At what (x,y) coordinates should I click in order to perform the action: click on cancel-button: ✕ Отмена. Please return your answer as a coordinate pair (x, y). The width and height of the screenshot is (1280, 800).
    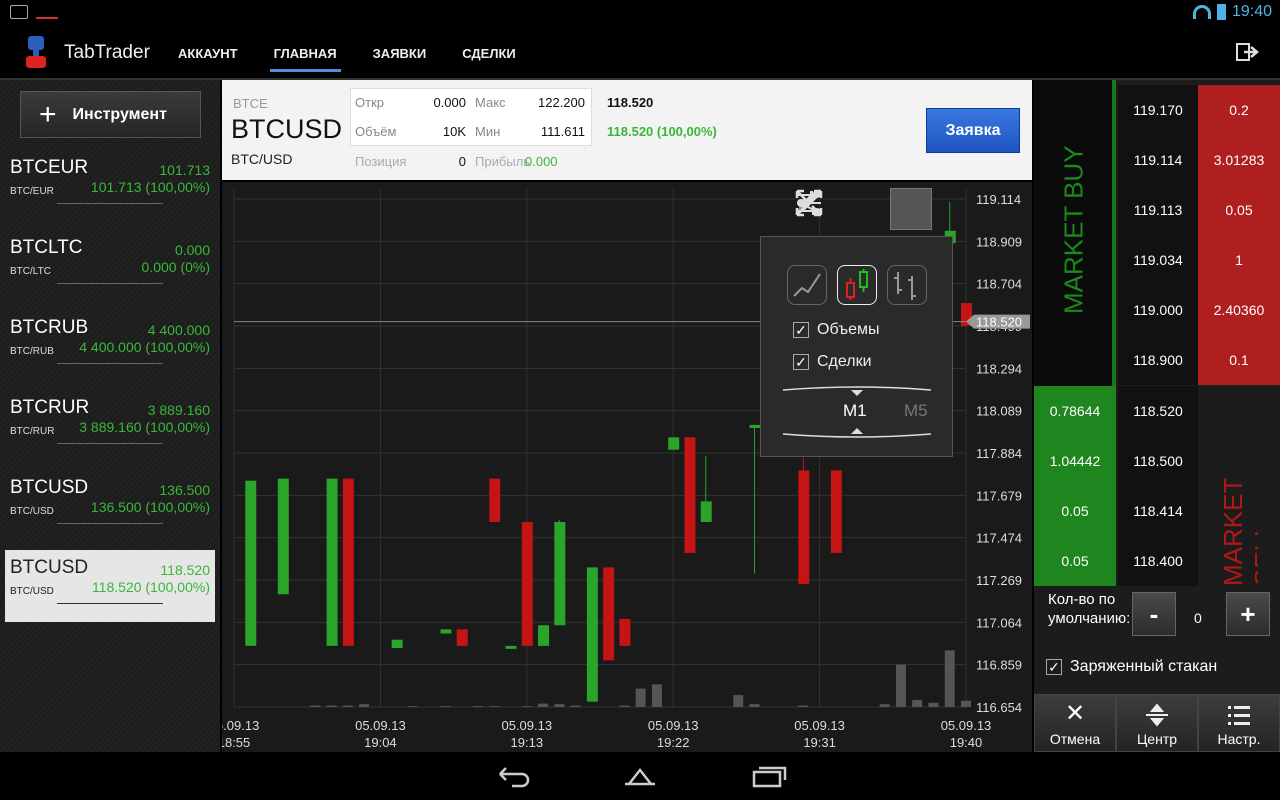
    Looking at the image, I should click on (1075, 723).